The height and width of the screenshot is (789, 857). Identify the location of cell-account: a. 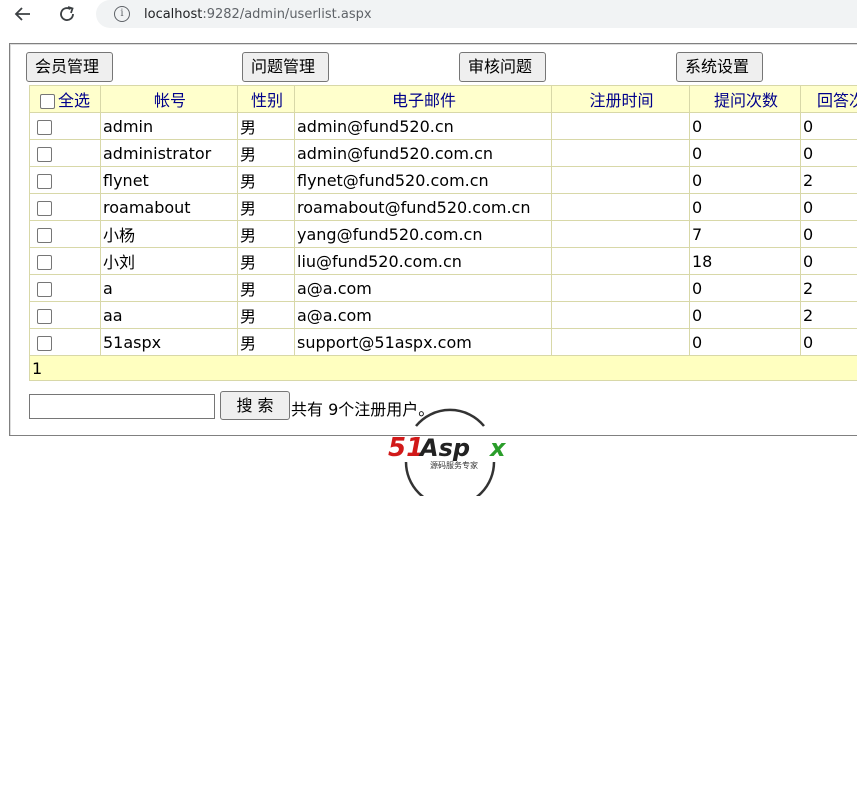
(169, 288).